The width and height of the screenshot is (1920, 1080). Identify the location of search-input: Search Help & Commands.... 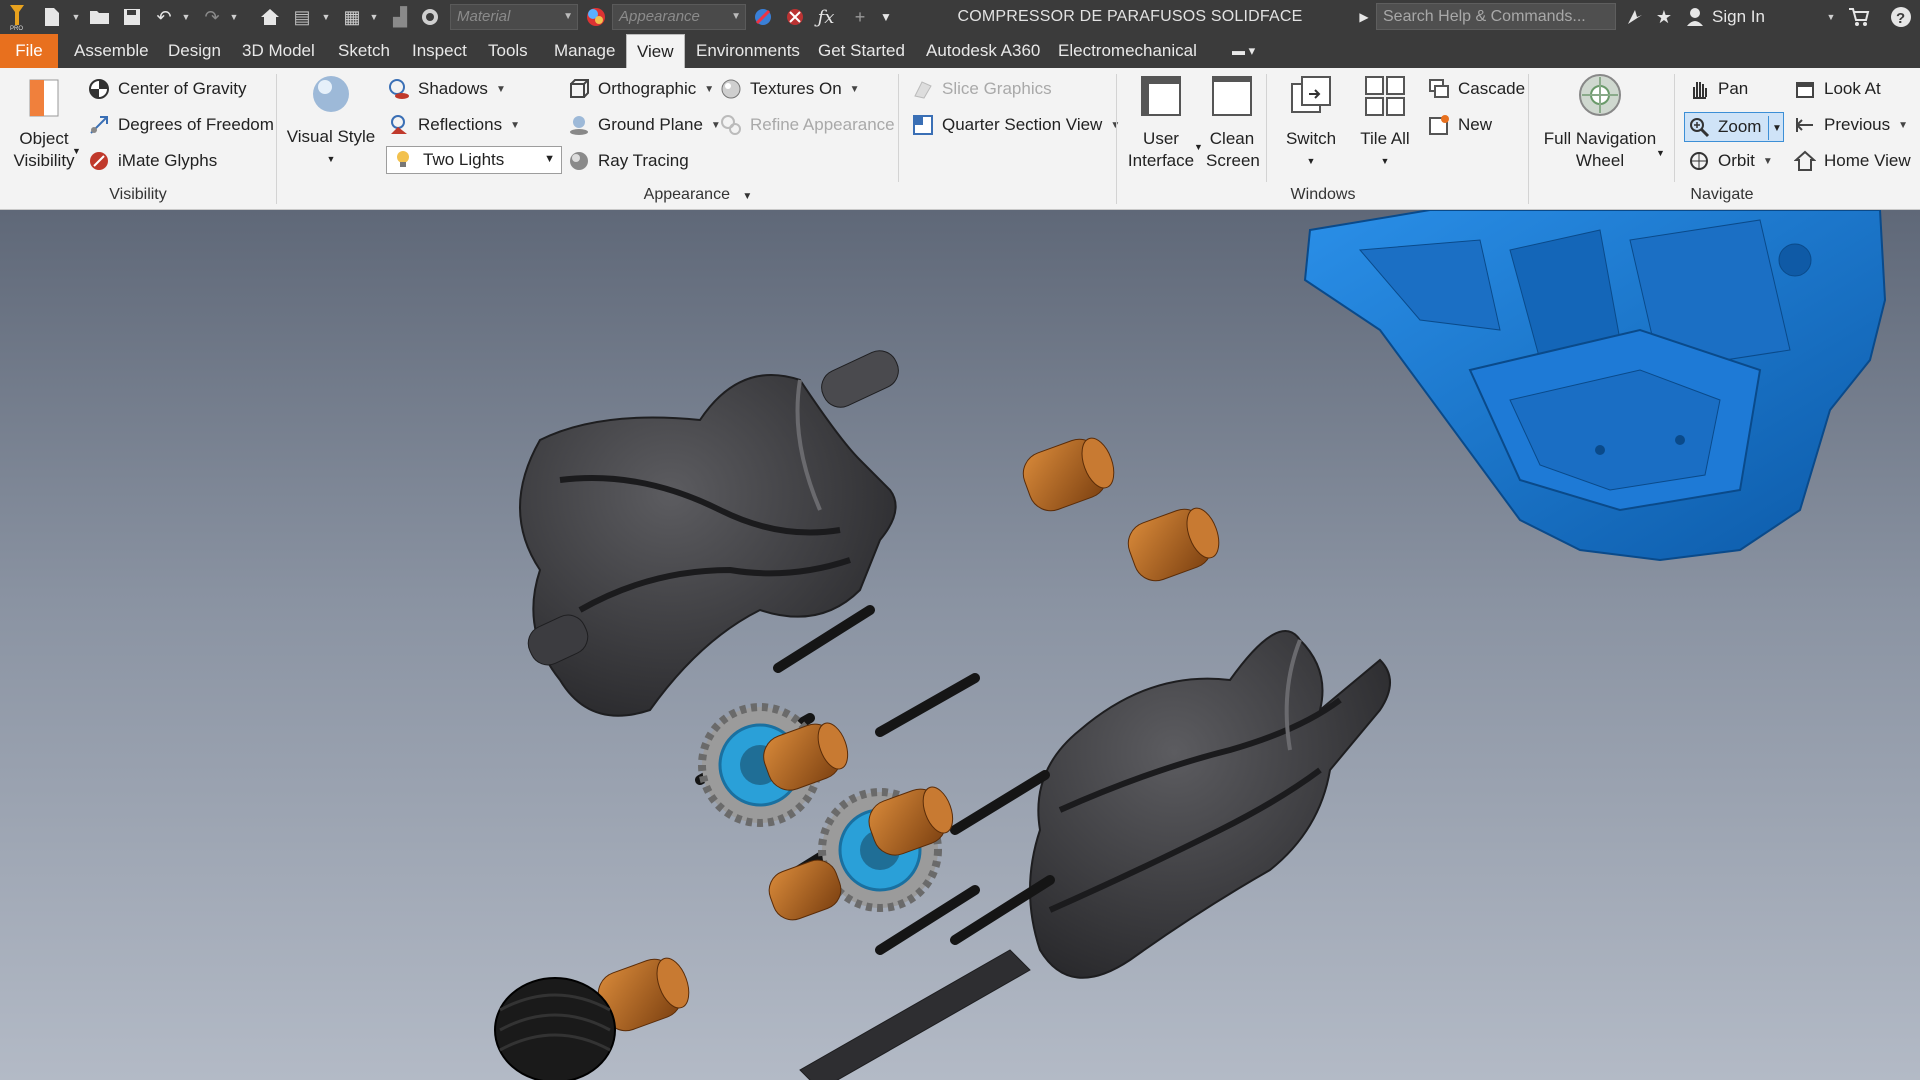
(1496, 16).